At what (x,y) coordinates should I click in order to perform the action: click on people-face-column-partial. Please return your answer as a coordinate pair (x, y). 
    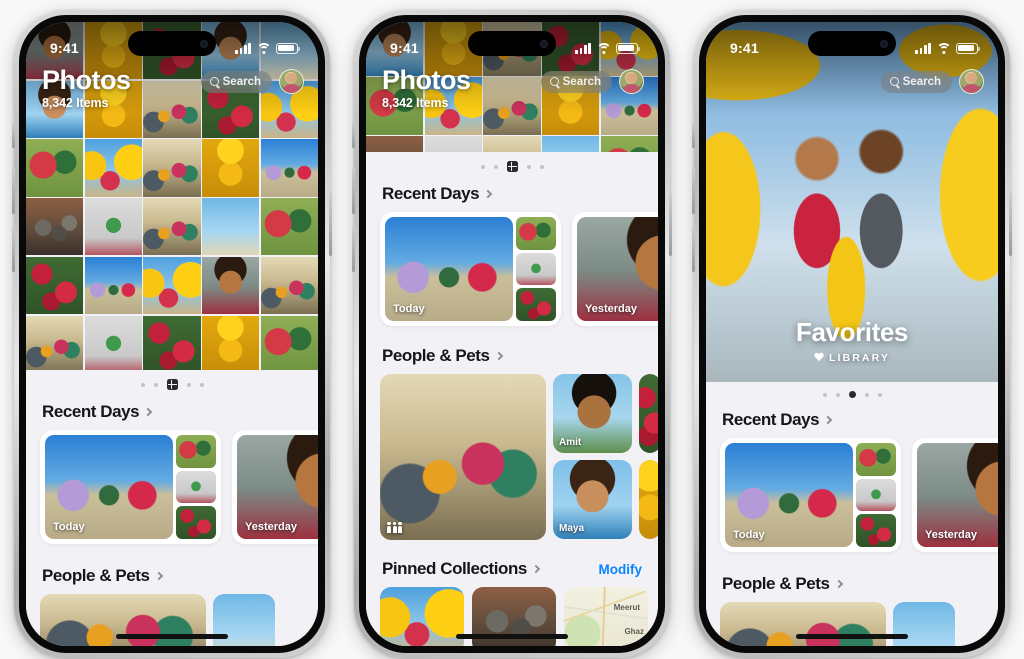
    Looking at the image, I should click on (648, 457).